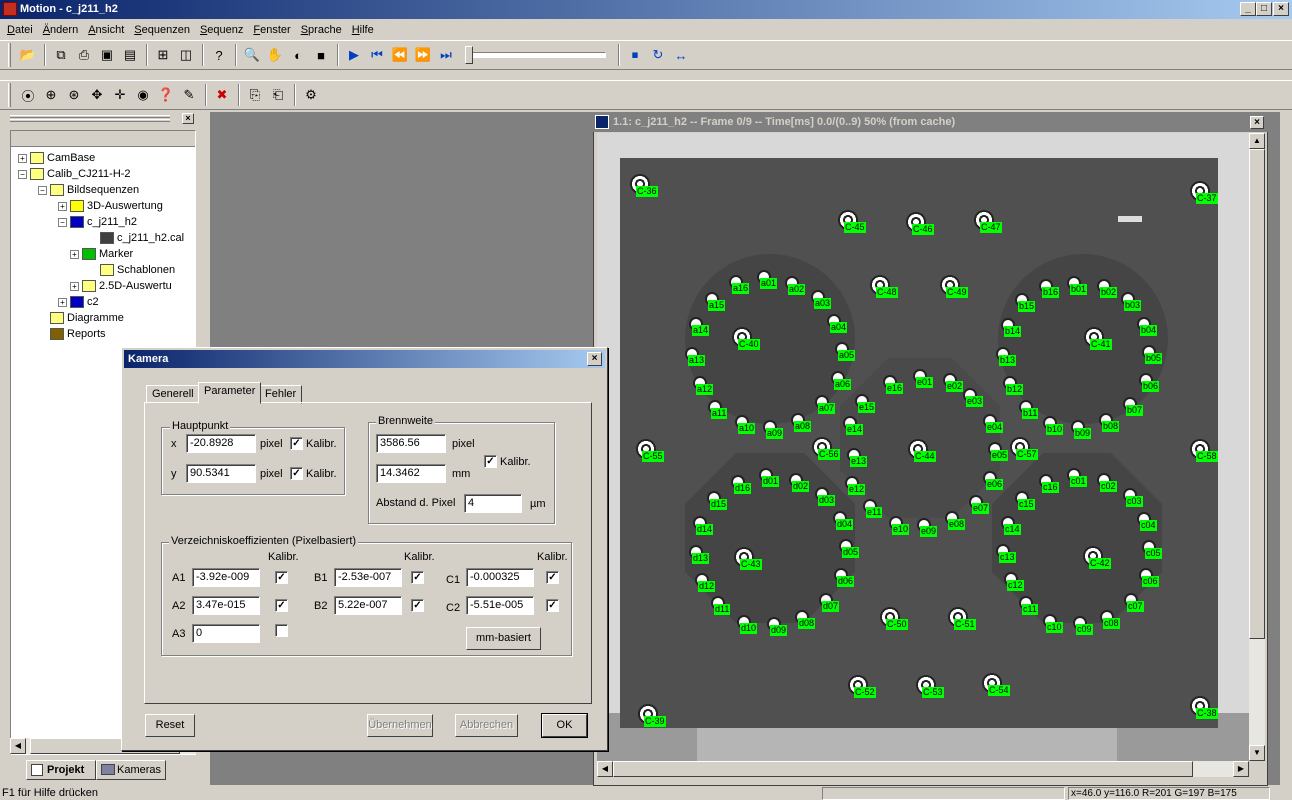  What do you see at coordinates (97, 95) in the screenshot?
I see `marker-quad-icon: ✥` at bounding box center [97, 95].